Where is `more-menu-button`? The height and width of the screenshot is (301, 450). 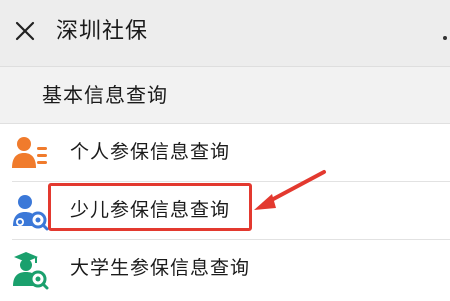 more-menu-button is located at coordinates (446, 34).